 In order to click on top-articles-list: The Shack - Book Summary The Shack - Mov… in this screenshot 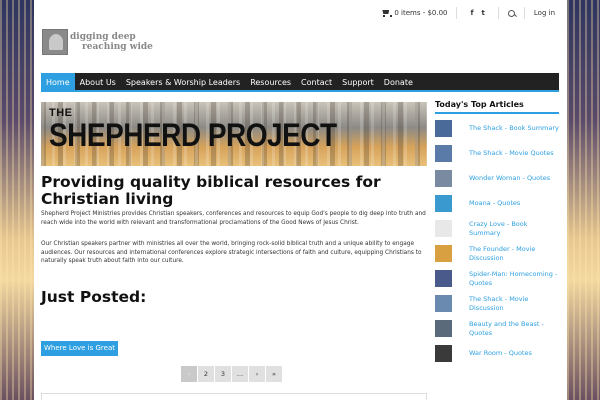, I will do `click(497, 241)`.